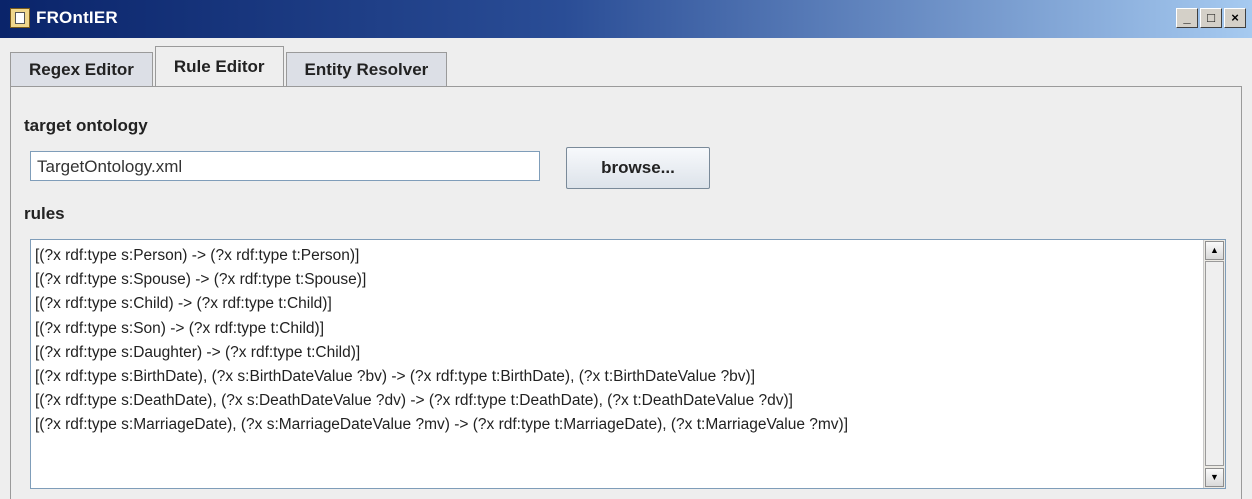 The image size is (1252, 499). What do you see at coordinates (626, 19) in the screenshot?
I see `title-bar: FROntIER _ □ ×` at bounding box center [626, 19].